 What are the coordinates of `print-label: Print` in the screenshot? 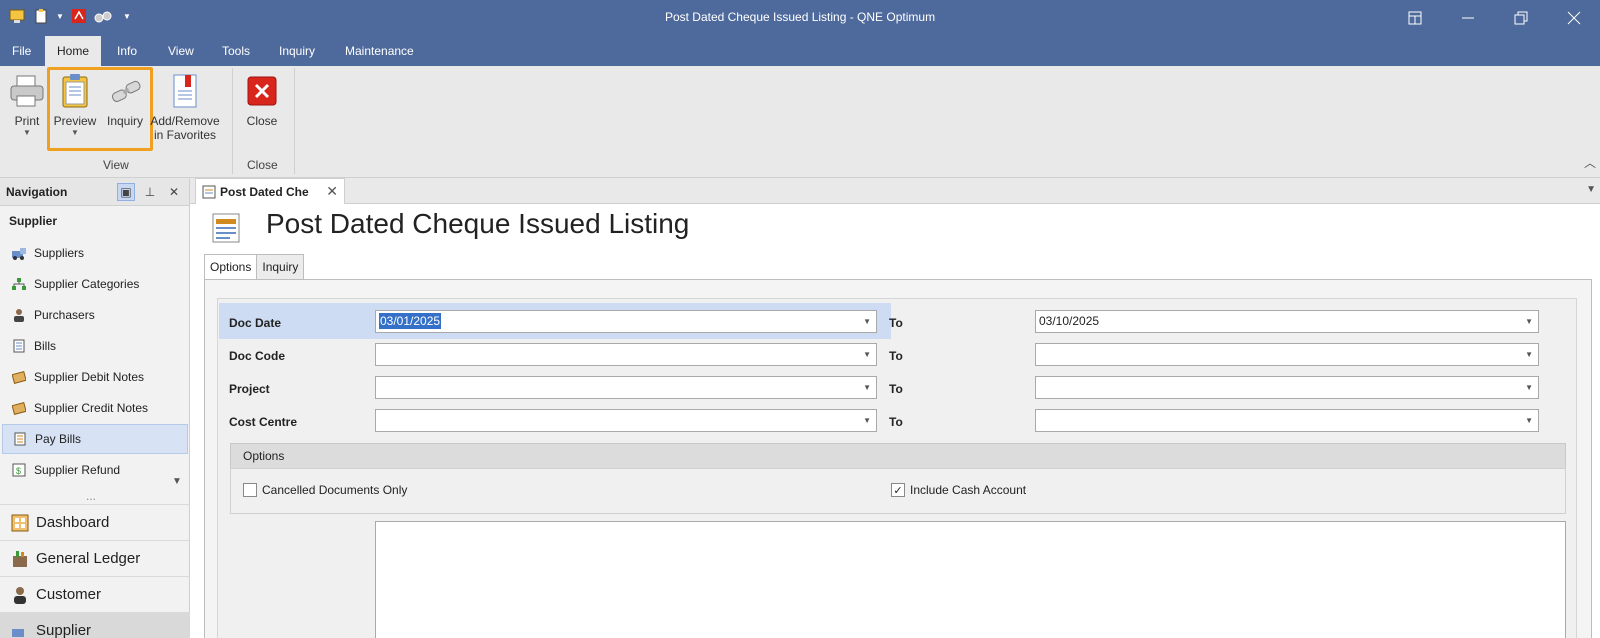 It's located at (27, 121).